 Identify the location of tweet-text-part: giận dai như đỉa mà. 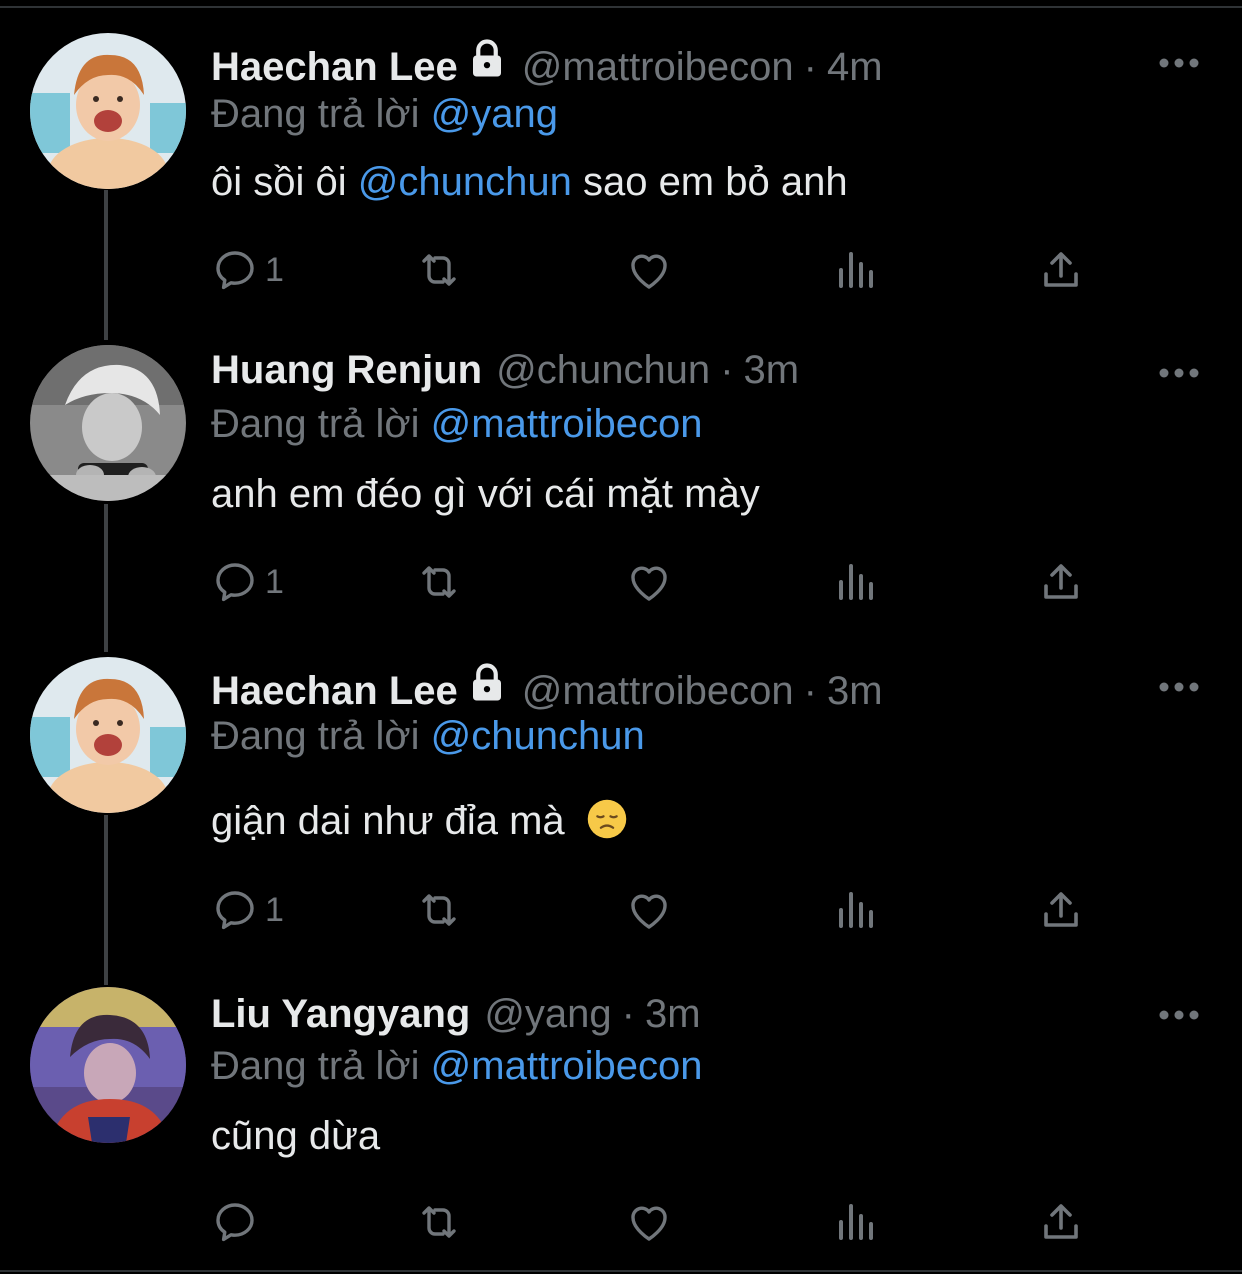
(388, 821).